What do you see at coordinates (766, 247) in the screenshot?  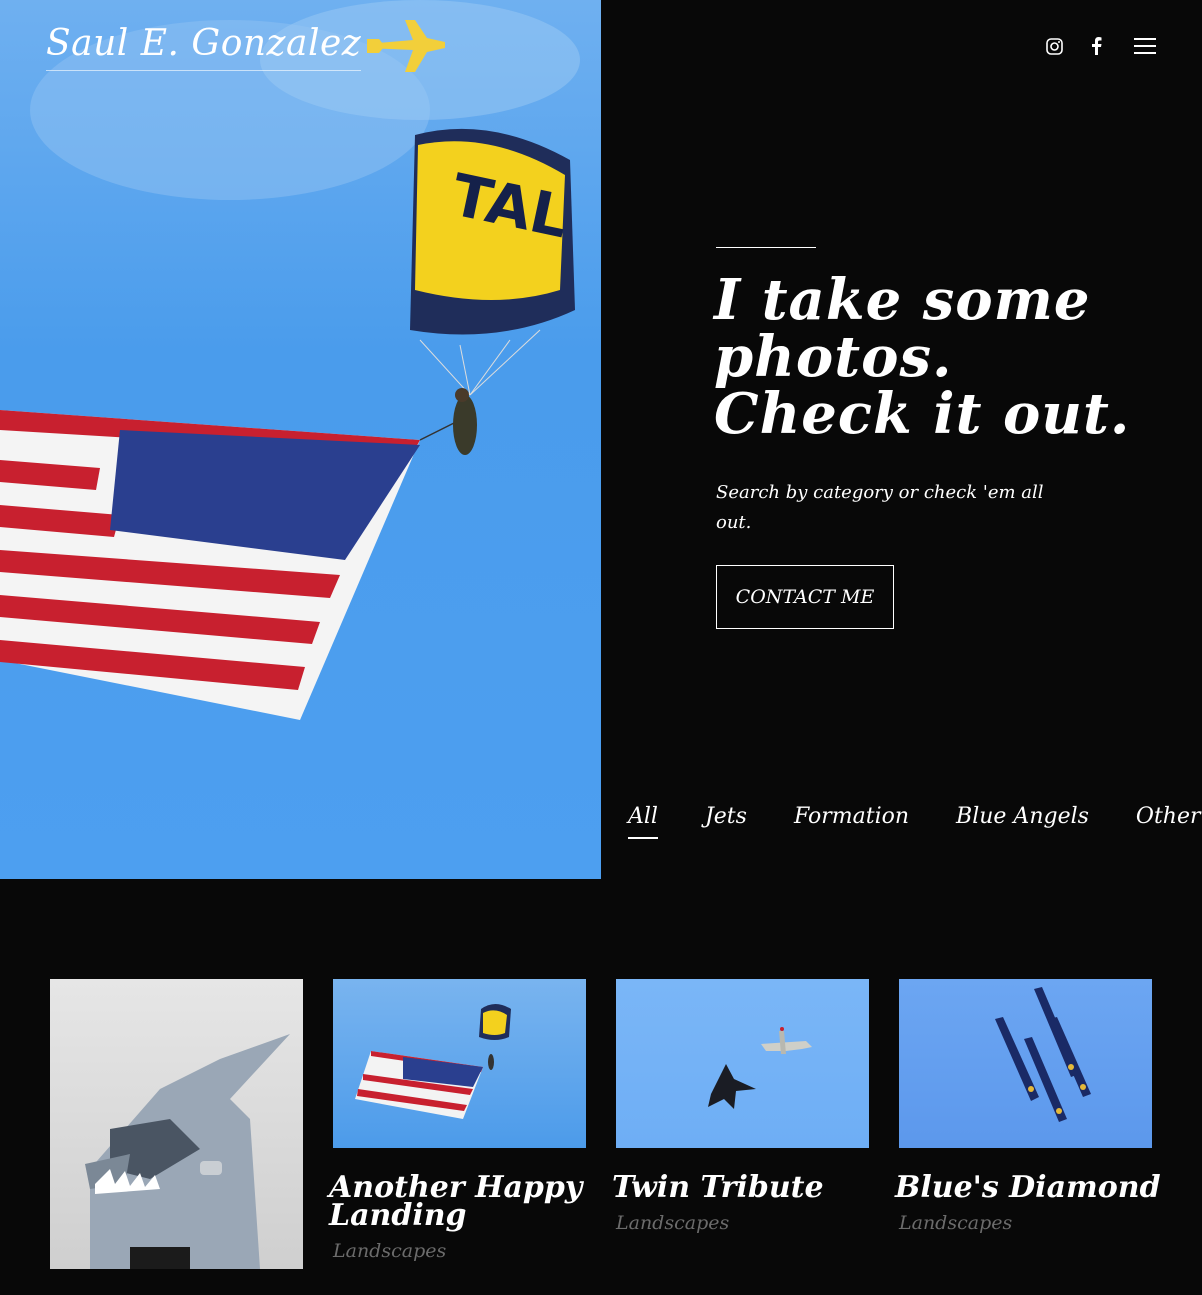 I see `hero-divider` at bounding box center [766, 247].